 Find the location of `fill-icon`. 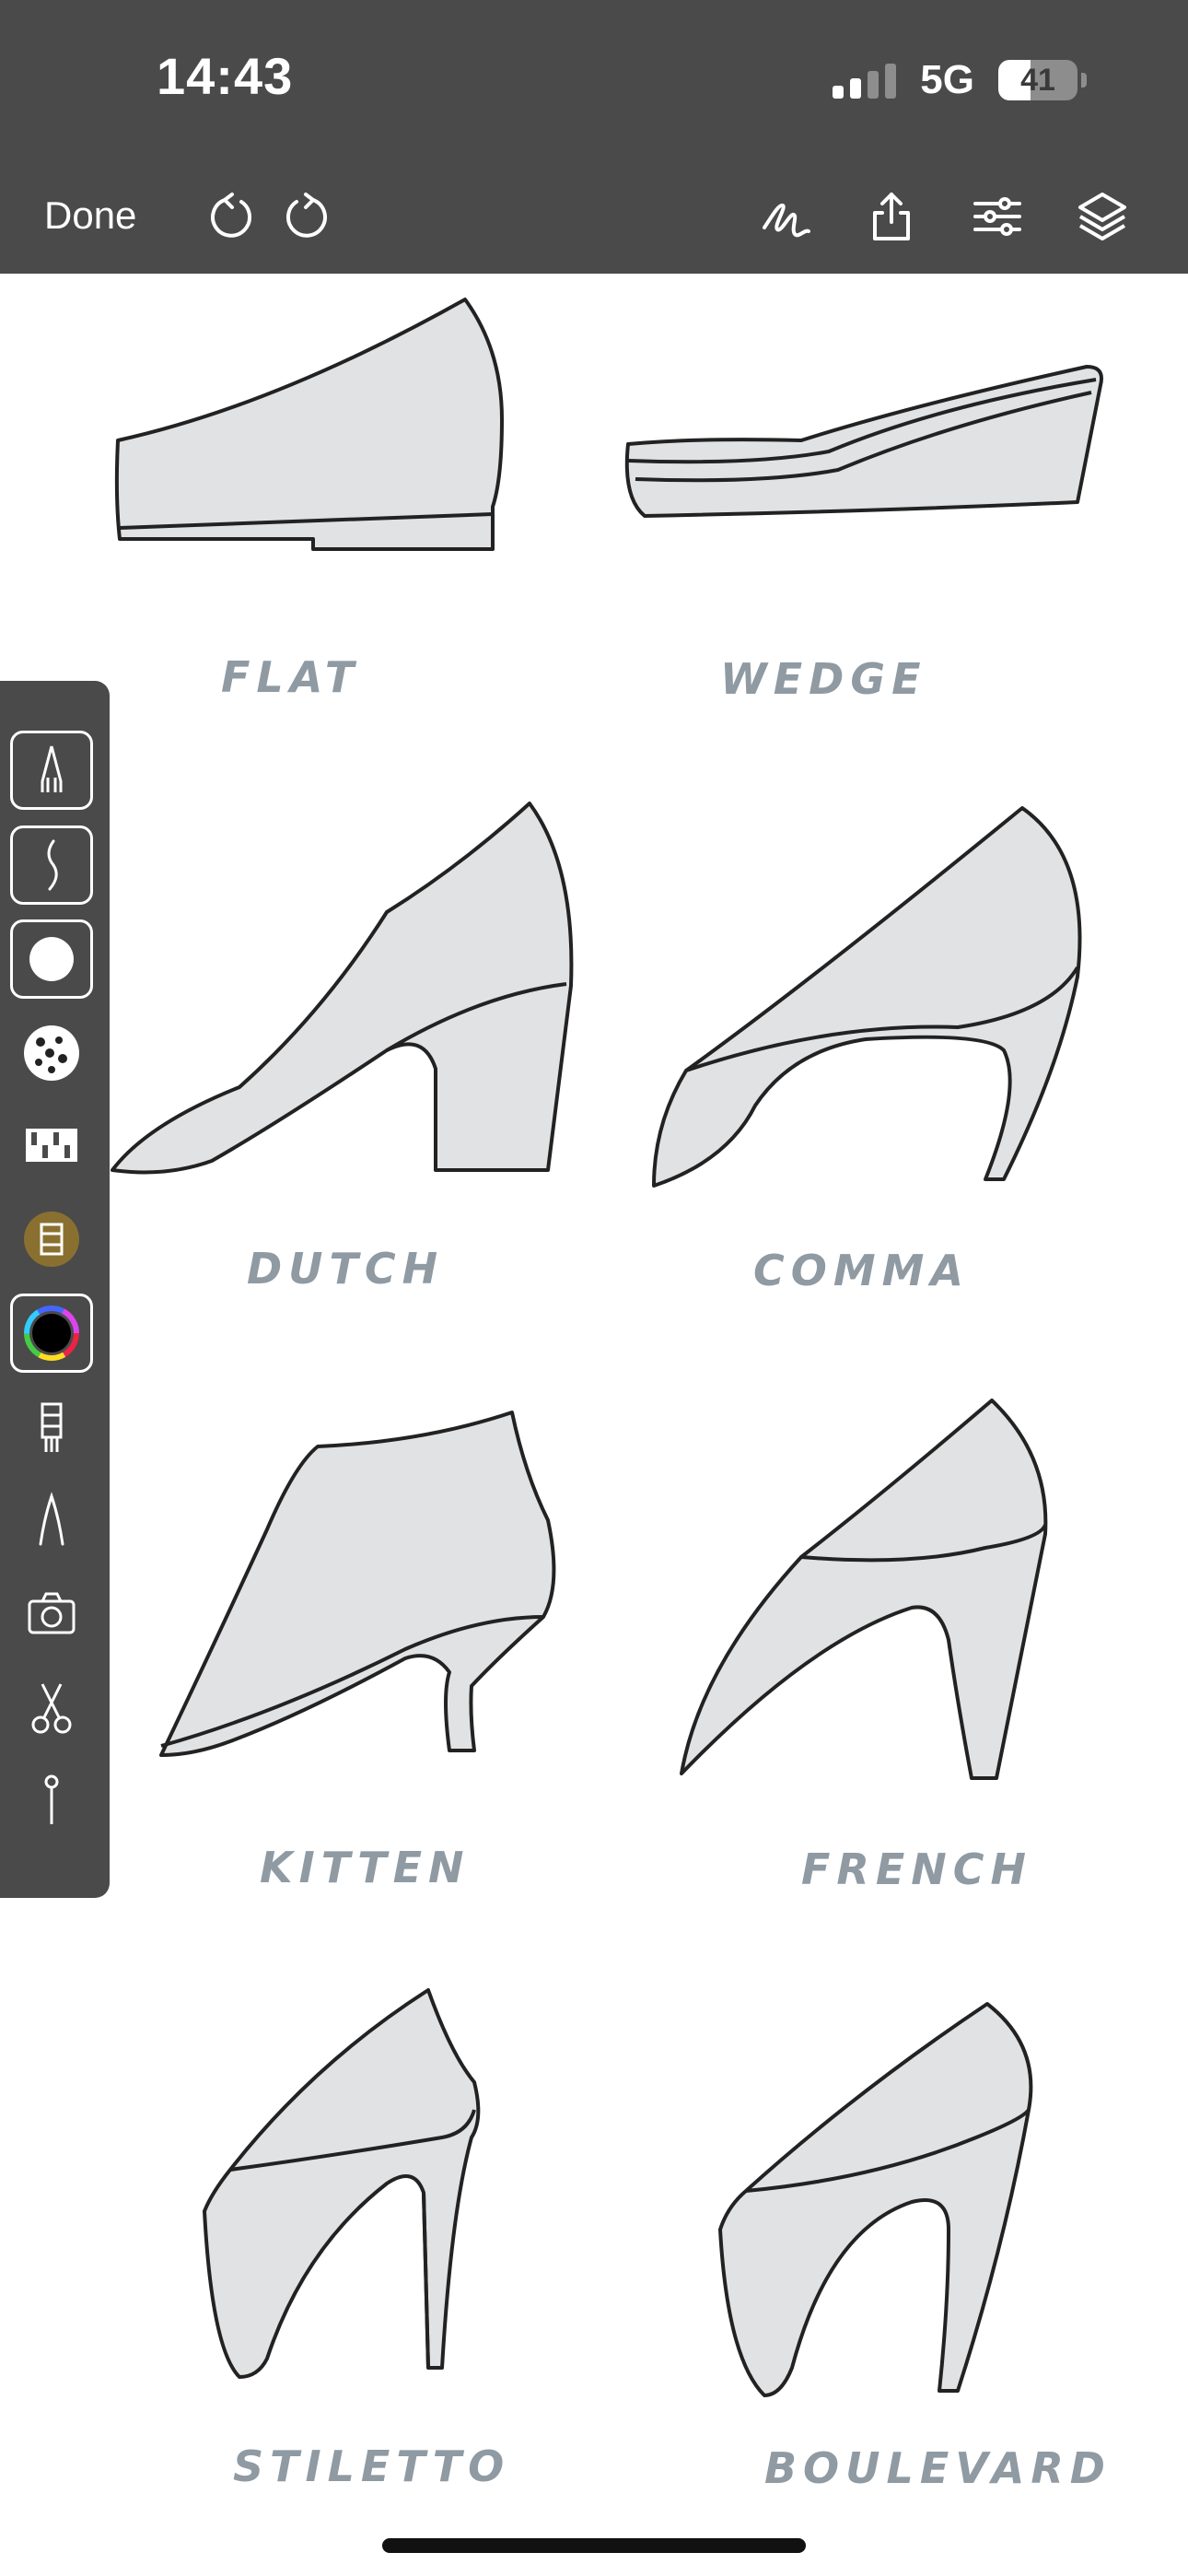

fill-icon is located at coordinates (51, 1239).